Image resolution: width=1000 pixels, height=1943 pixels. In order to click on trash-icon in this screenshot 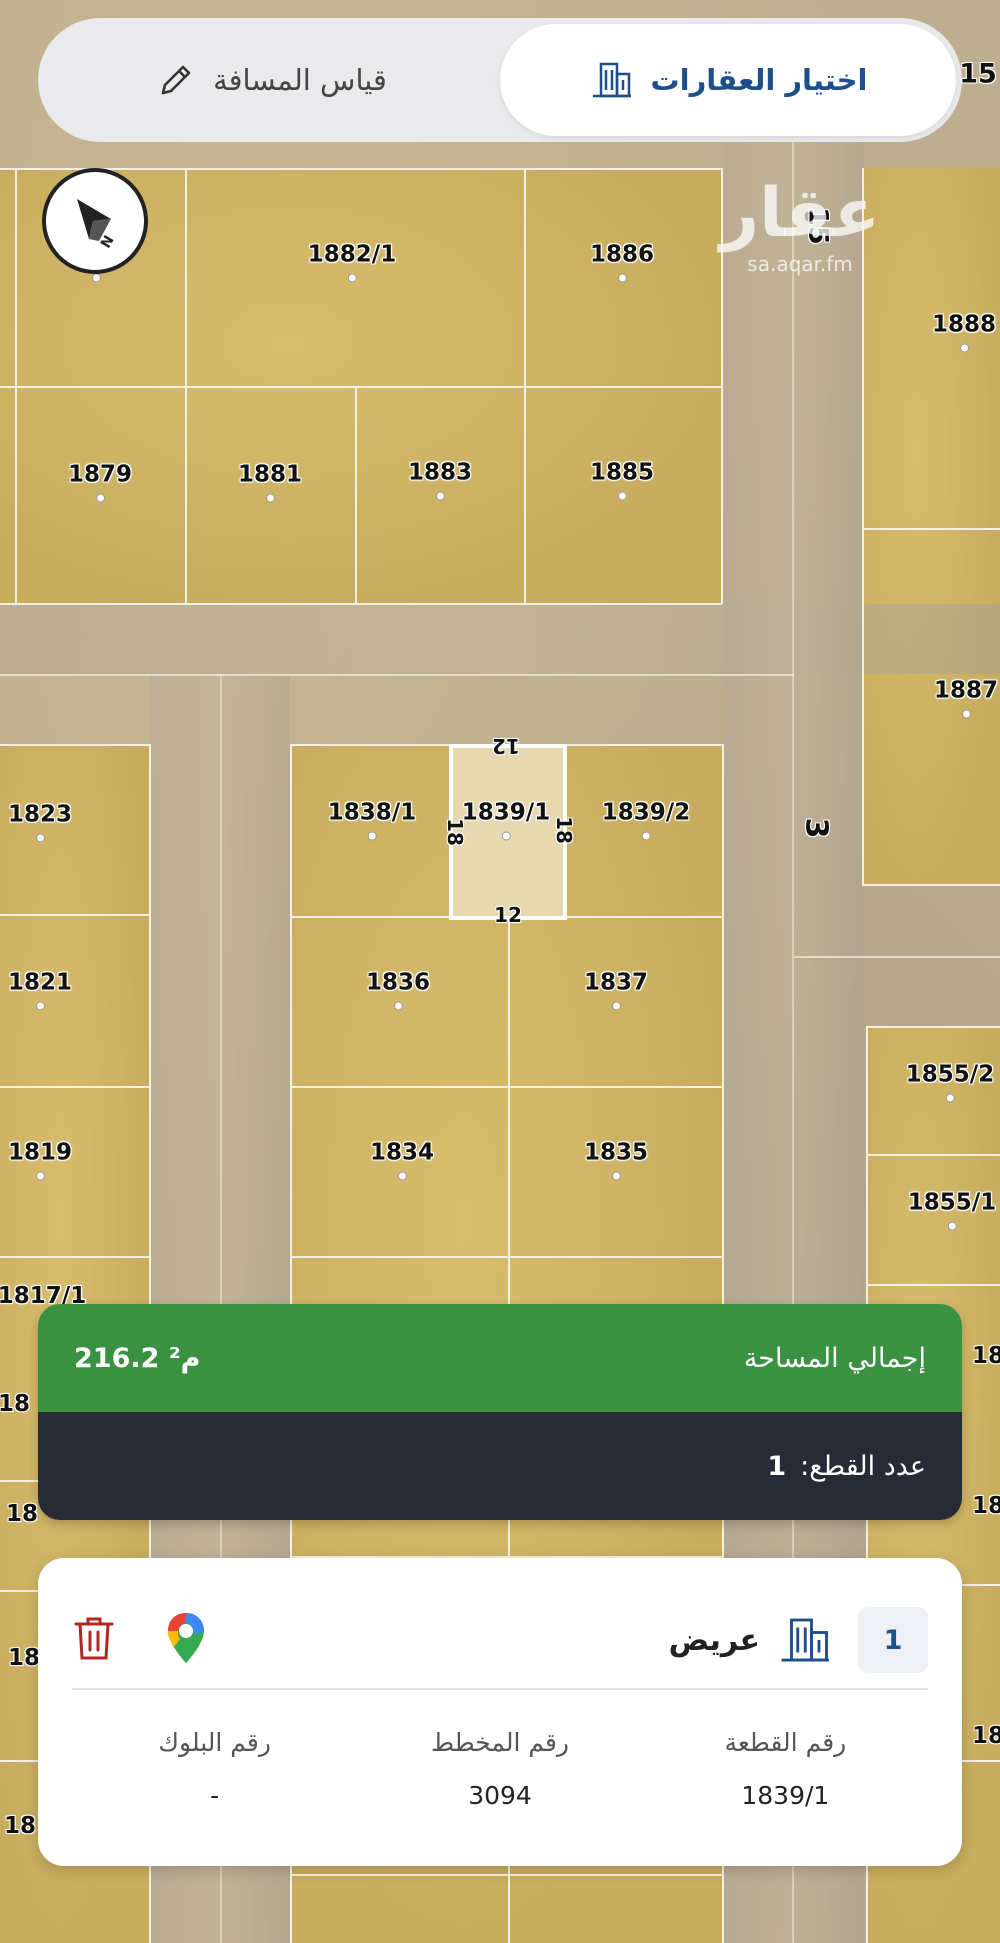, I will do `click(94, 1638)`.